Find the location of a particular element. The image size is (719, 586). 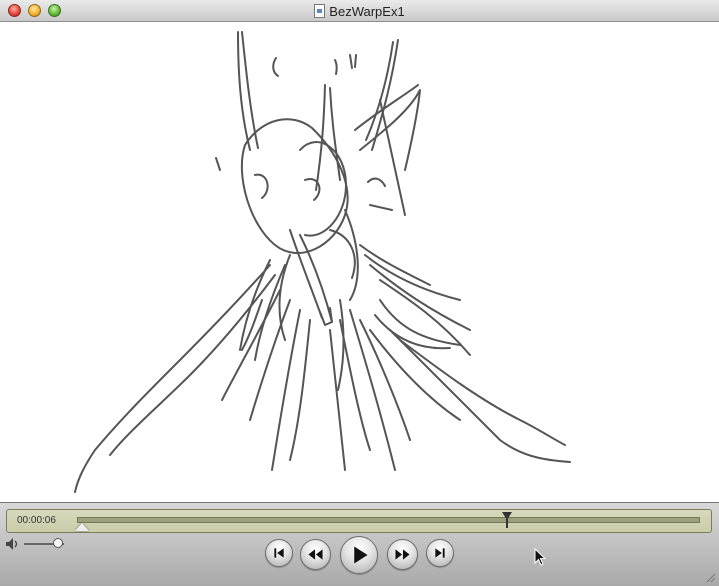

document-icon is located at coordinates (320, 11).